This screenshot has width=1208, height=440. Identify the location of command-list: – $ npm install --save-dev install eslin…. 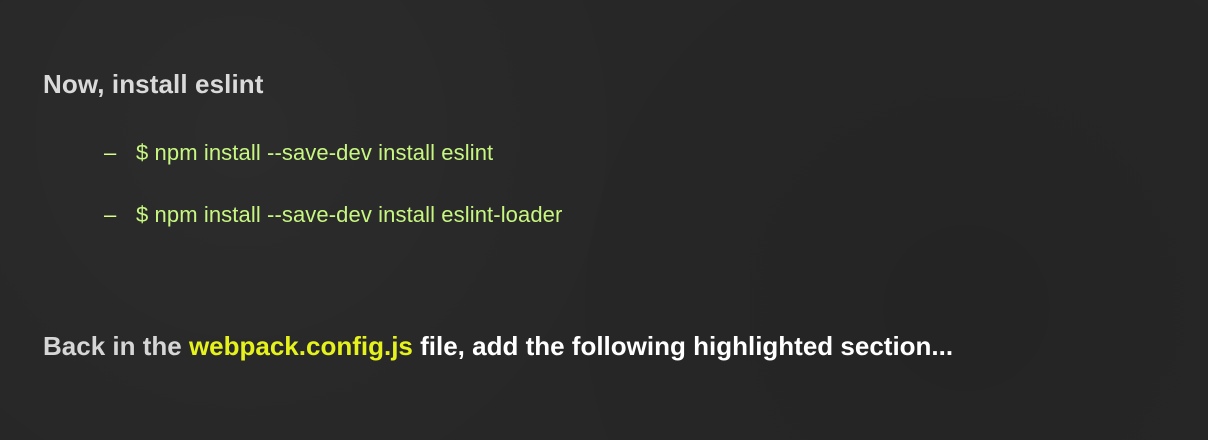
(333, 200).